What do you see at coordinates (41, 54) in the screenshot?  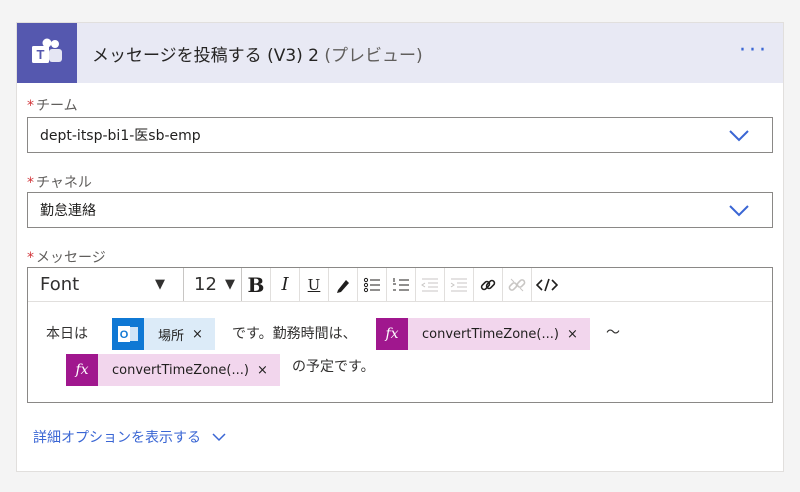 I see `svg-text: T` at bounding box center [41, 54].